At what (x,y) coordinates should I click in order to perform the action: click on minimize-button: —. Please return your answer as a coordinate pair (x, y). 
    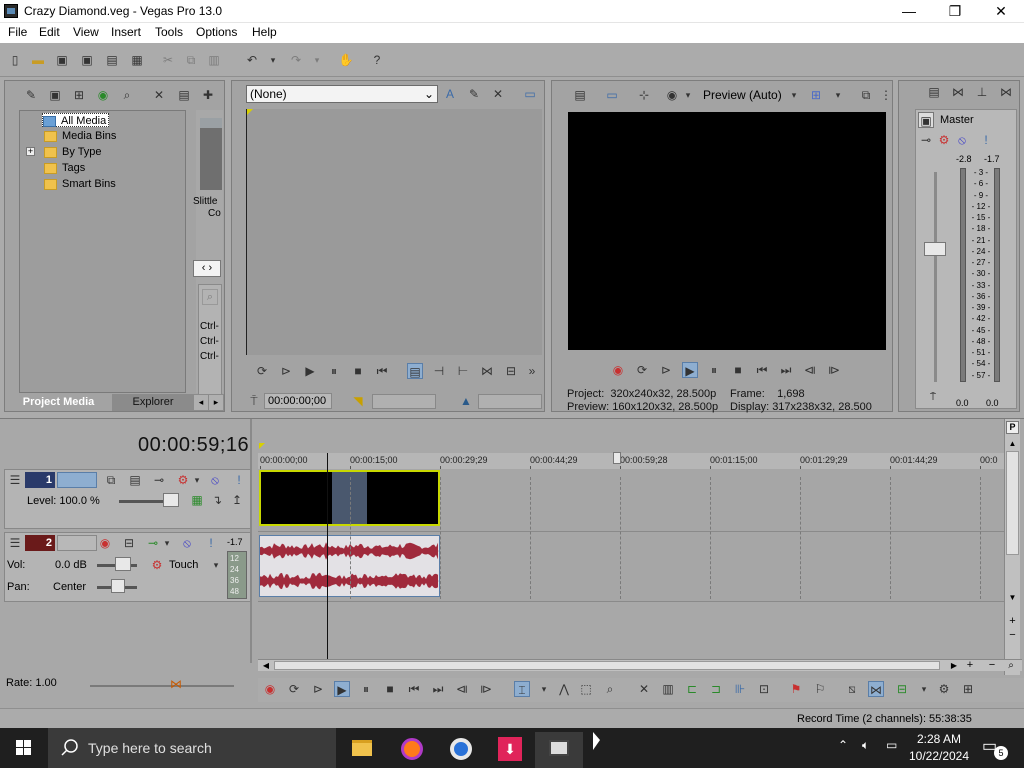
    Looking at the image, I should click on (909, 11).